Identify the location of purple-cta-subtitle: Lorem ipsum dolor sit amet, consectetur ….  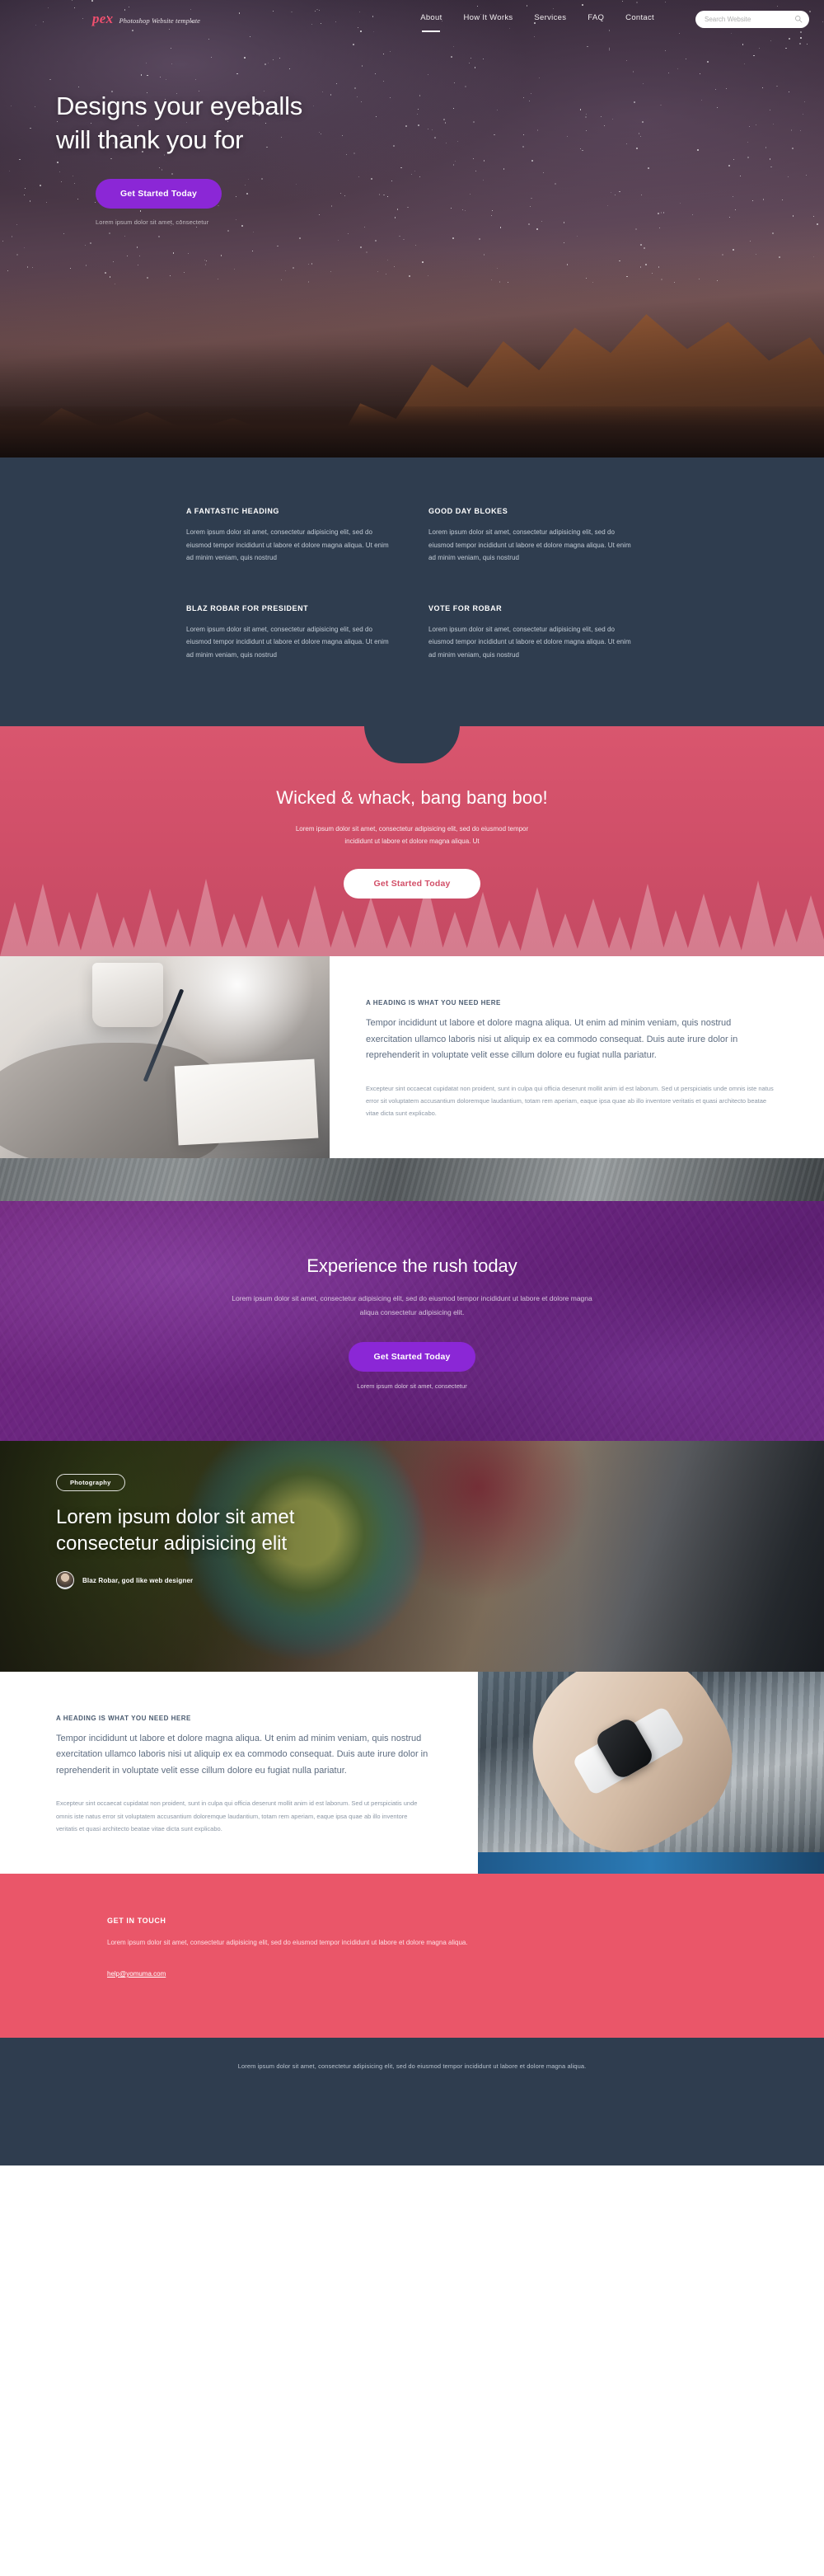
(412, 1305).